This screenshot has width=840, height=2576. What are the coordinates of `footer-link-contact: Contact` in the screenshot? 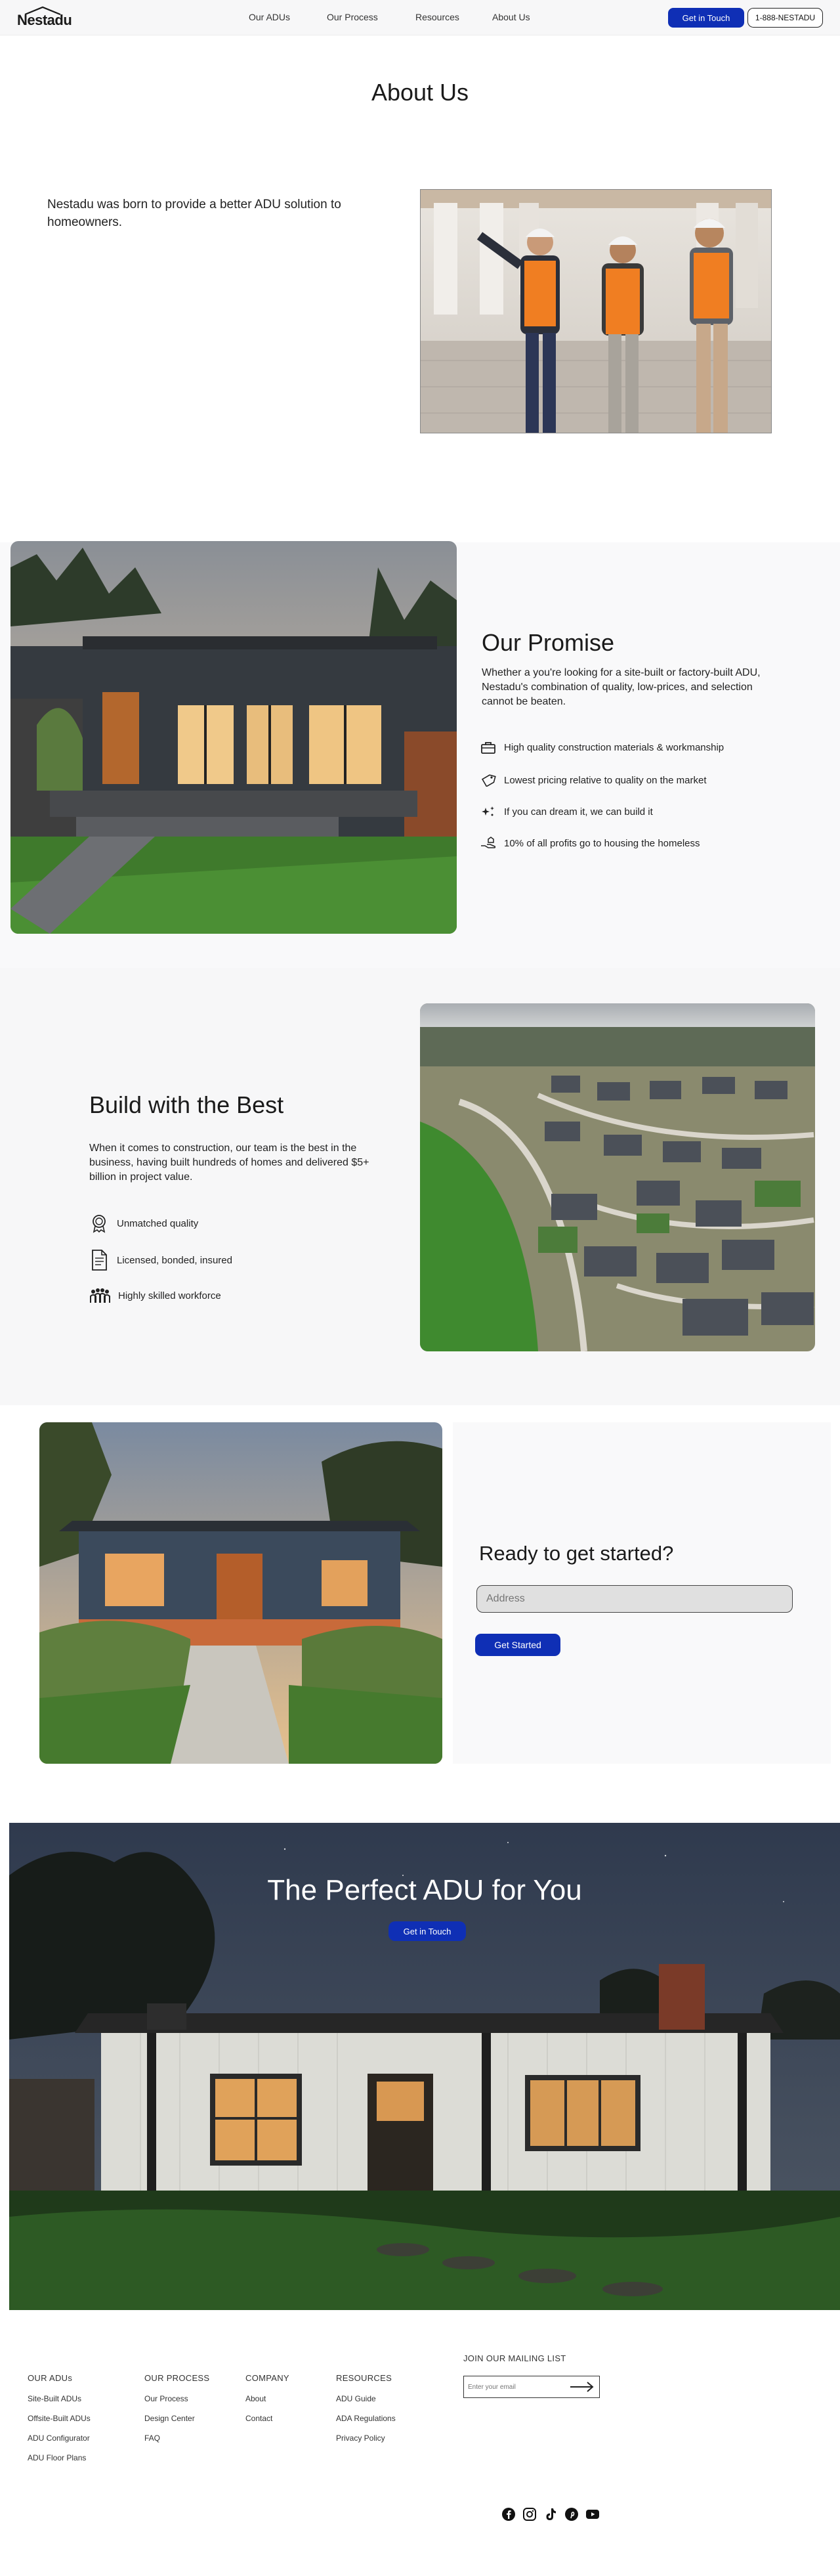 It's located at (258, 2418).